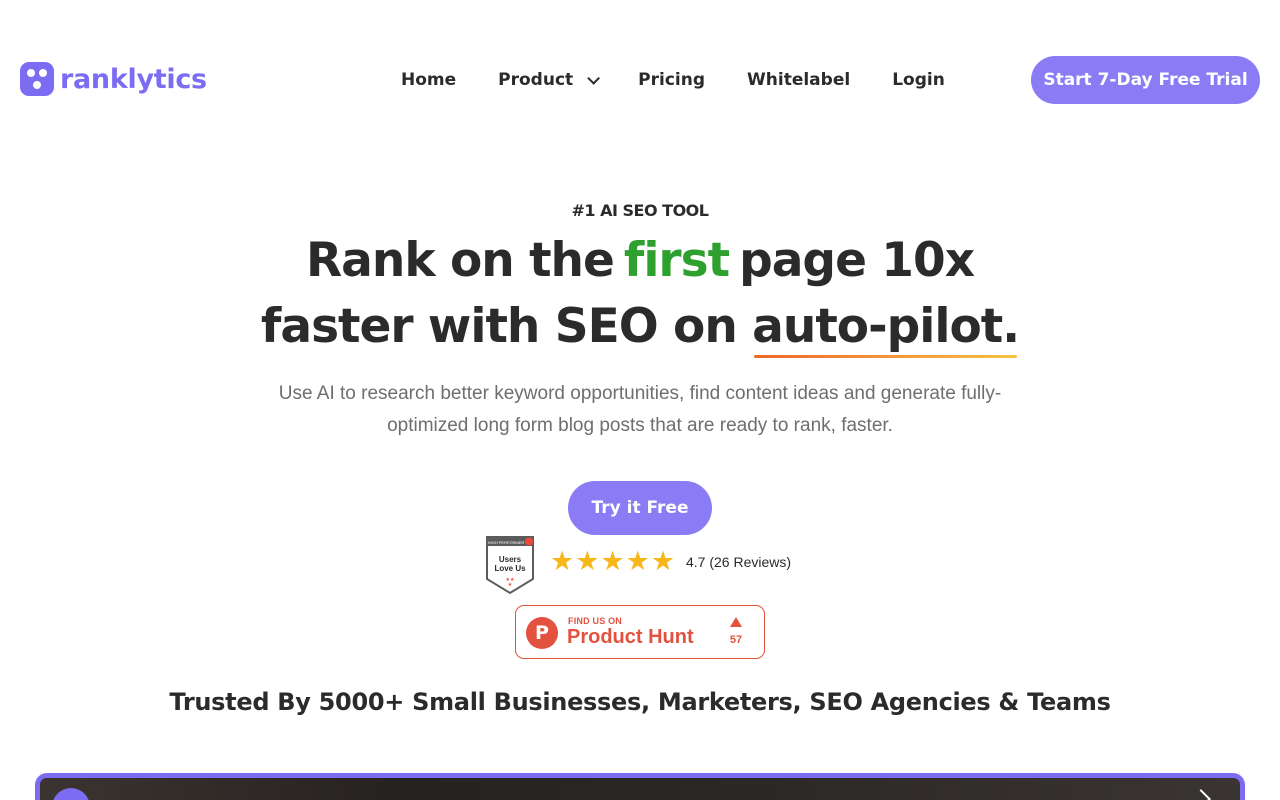 The width and height of the screenshot is (1280, 800). Describe the element at coordinates (594, 78) in the screenshot. I see `chevron-down-icon` at that location.